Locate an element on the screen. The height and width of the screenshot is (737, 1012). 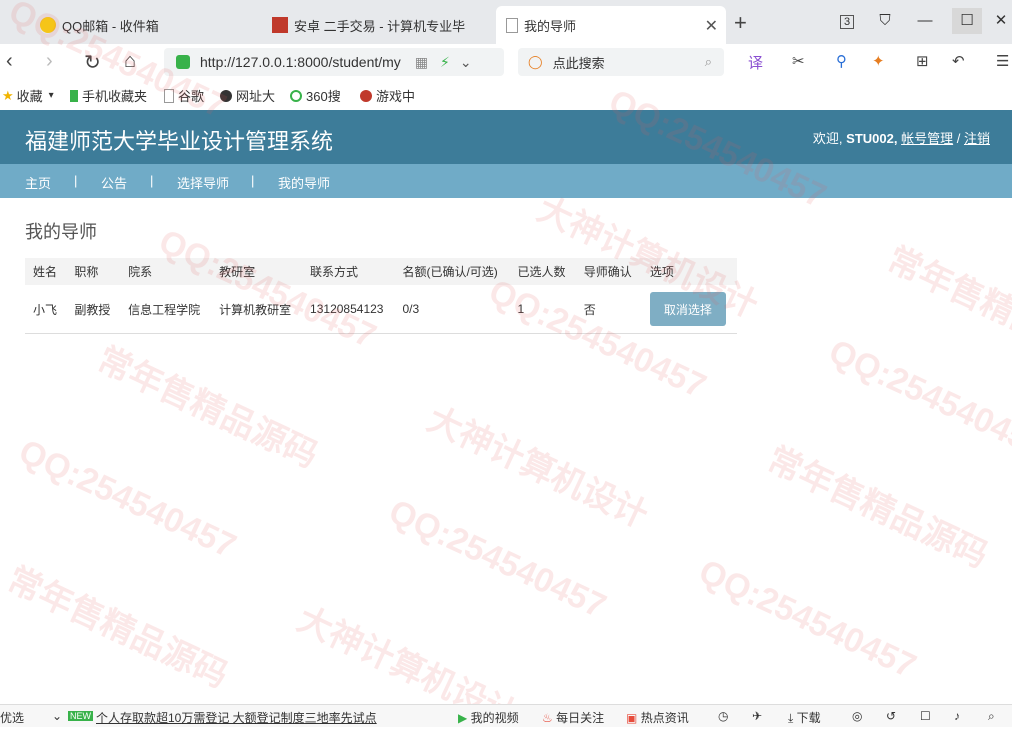
page-icon is located at coordinates (512, 25).